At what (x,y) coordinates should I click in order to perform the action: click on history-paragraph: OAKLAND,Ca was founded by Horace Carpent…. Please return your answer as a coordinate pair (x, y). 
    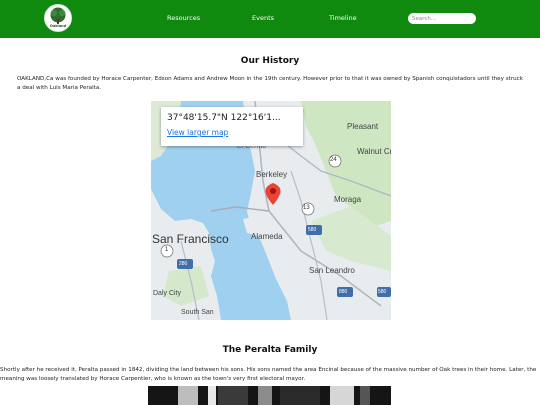
    Looking at the image, I should click on (270, 83).